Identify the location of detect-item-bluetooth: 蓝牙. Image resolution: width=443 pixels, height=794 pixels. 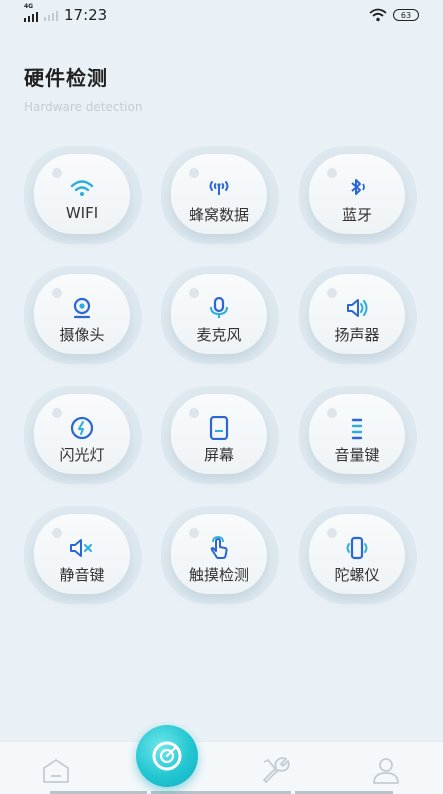
(359, 196).